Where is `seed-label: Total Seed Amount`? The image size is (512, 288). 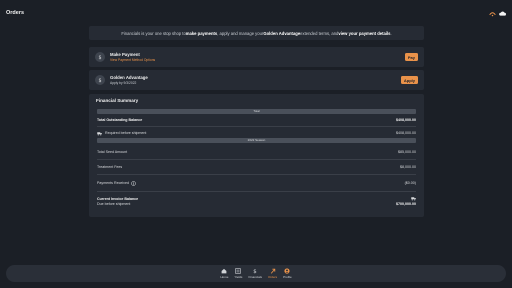
seed-label: Total Seed Amount is located at coordinates (112, 151).